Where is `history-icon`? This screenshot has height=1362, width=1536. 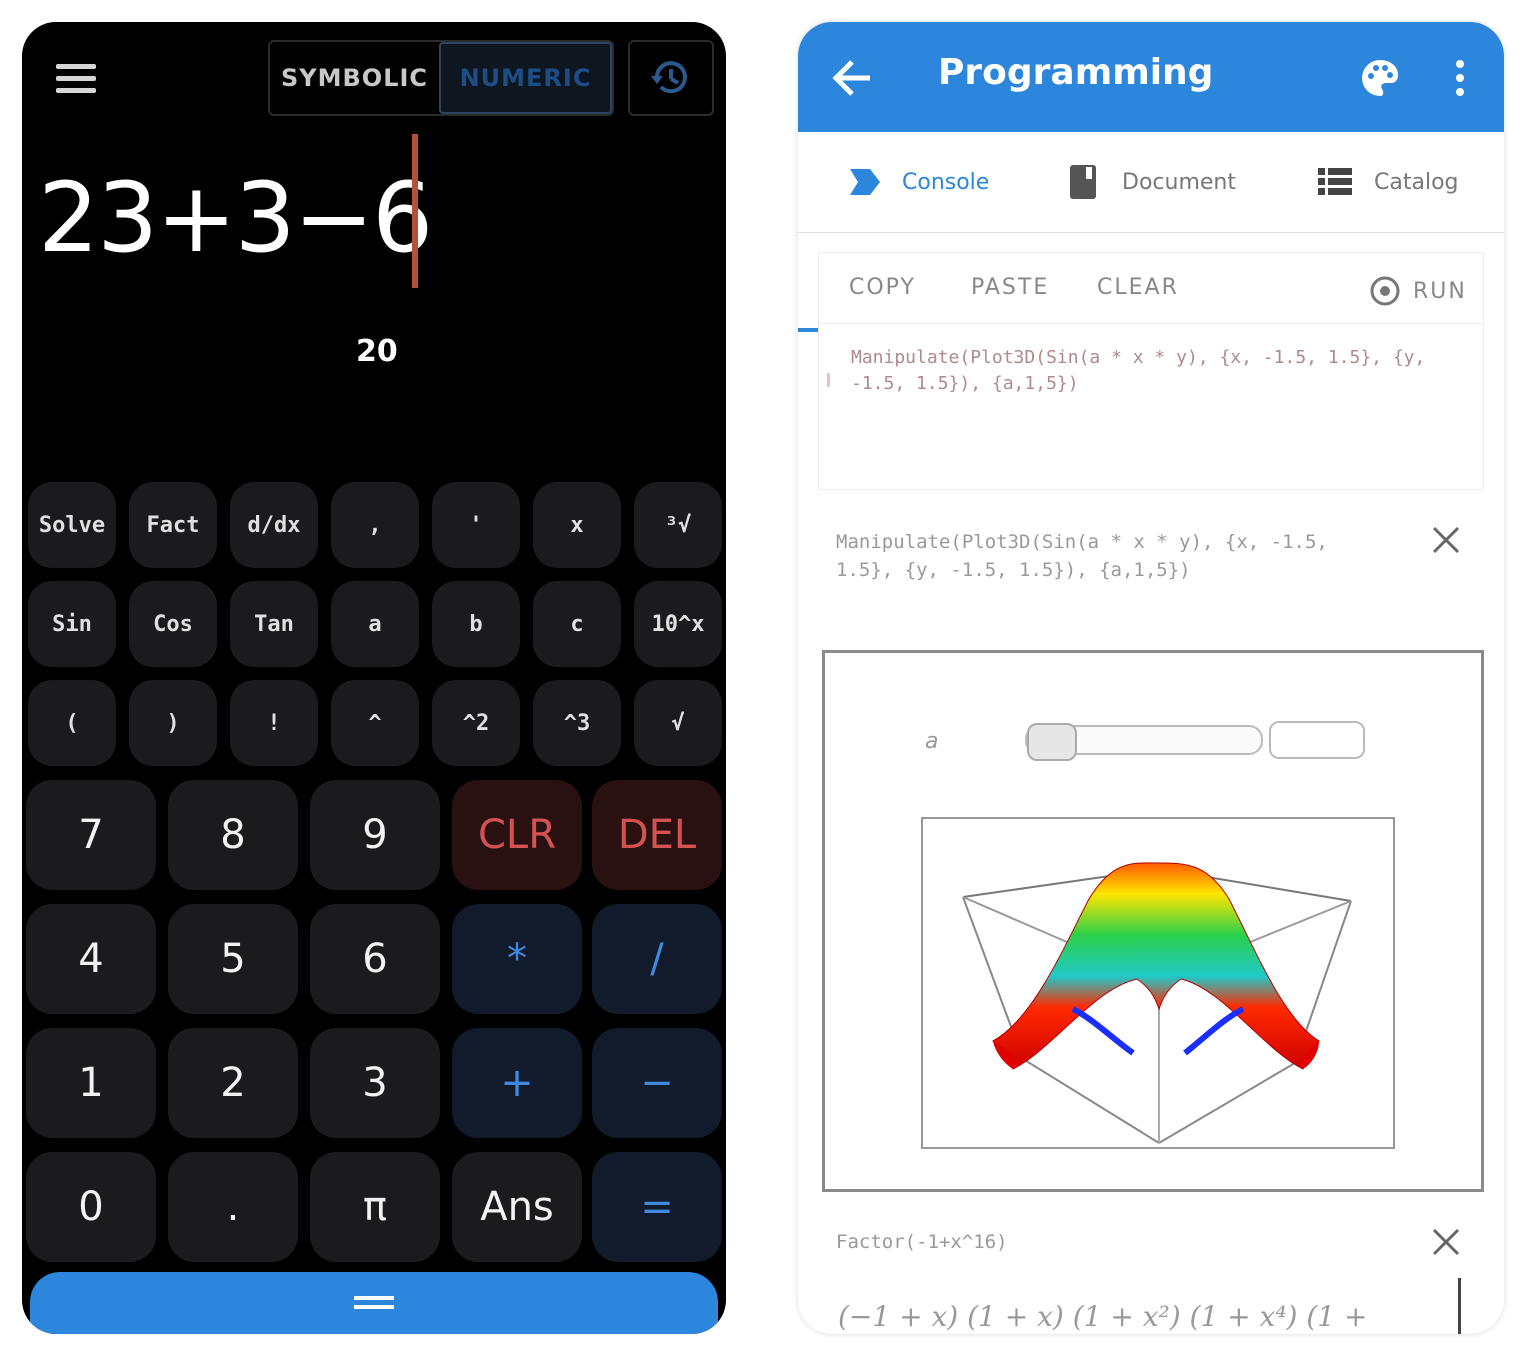 history-icon is located at coordinates (669, 77).